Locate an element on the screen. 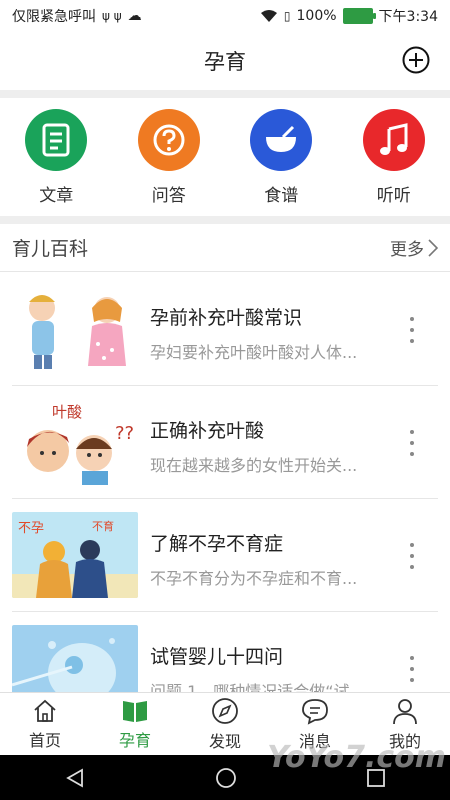 This screenshot has height=800, width=450. status-bar: 仅限紧急呼叫 ψ ψ ☁ ▯ 100% 下午3:34 is located at coordinates (225, 16).